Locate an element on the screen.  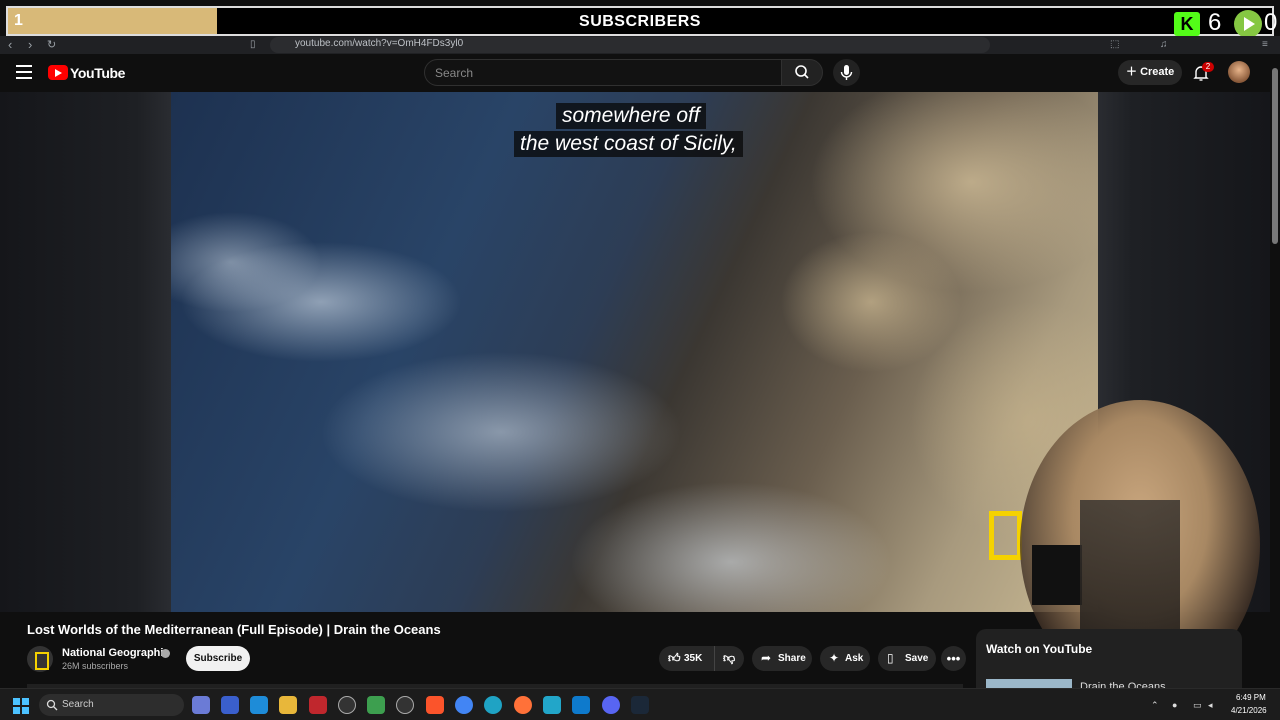
ask-label: Ask is located at coordinates (854, 658).